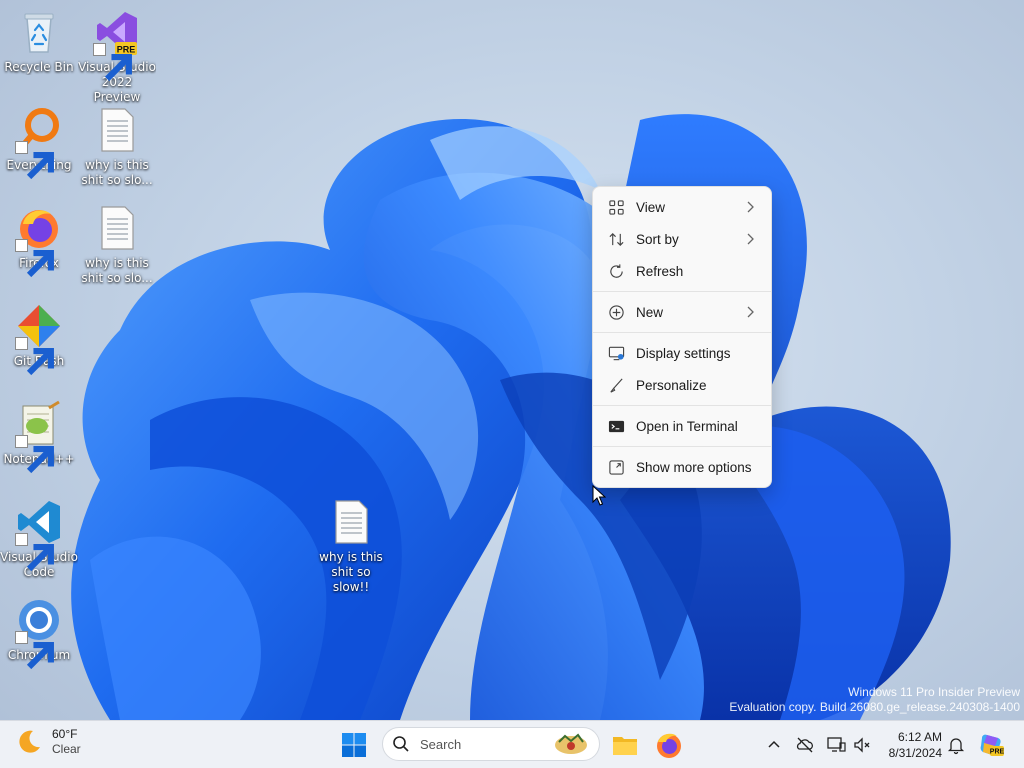  What do you see at coordinates (997, 752) in the screenshot?
I see `copilot-pre-badge: PRE` at bounding box center [997, 752].